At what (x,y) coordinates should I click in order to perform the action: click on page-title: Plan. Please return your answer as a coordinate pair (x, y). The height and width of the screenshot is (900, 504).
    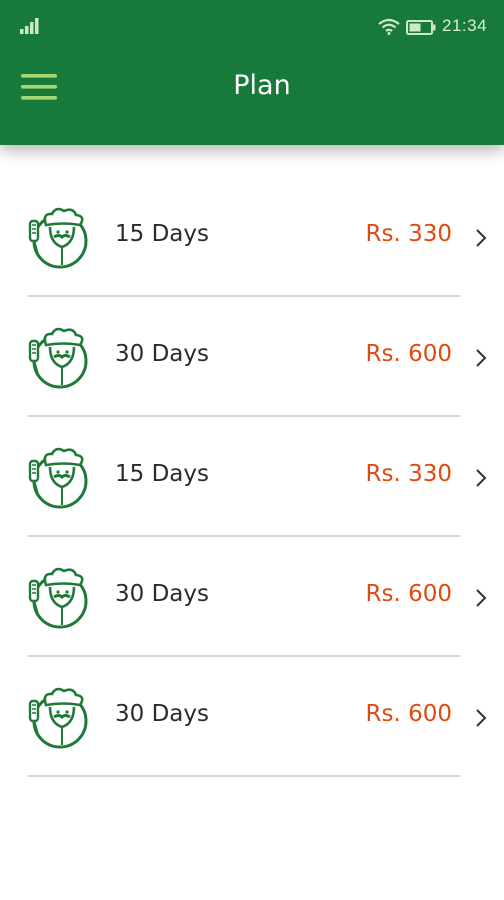
    Looking at the image, I should click on (262, 85).